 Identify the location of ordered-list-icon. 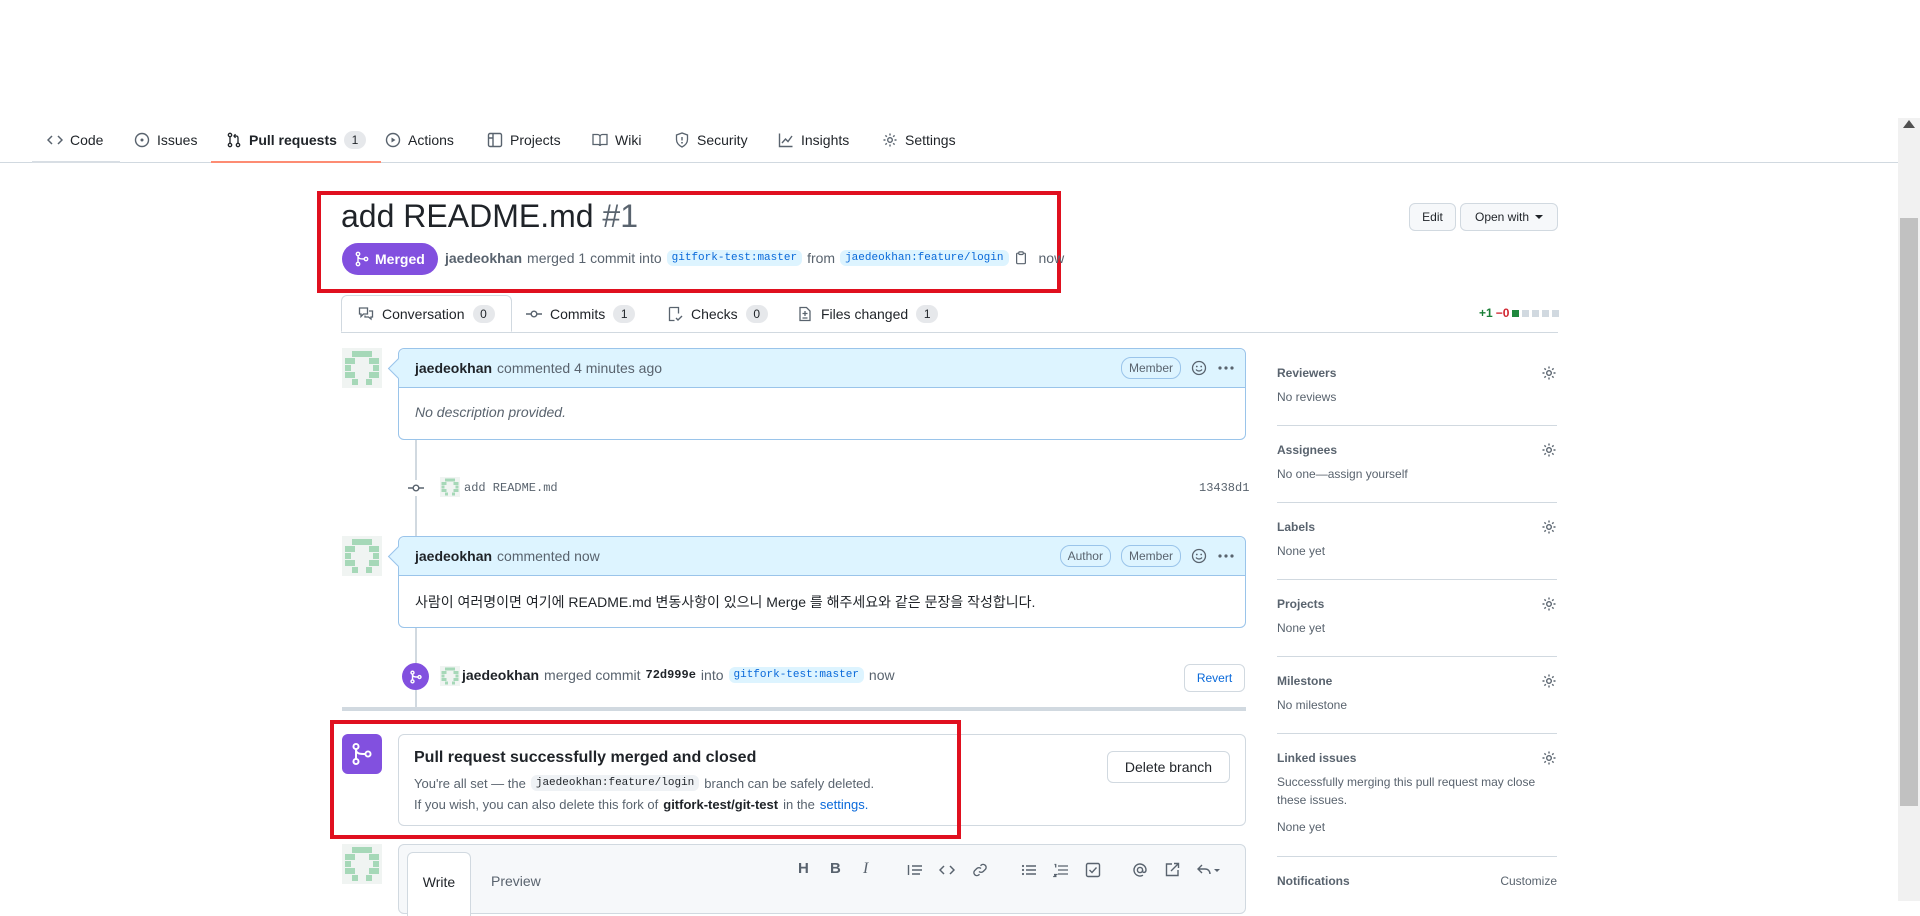
(1061, 870).